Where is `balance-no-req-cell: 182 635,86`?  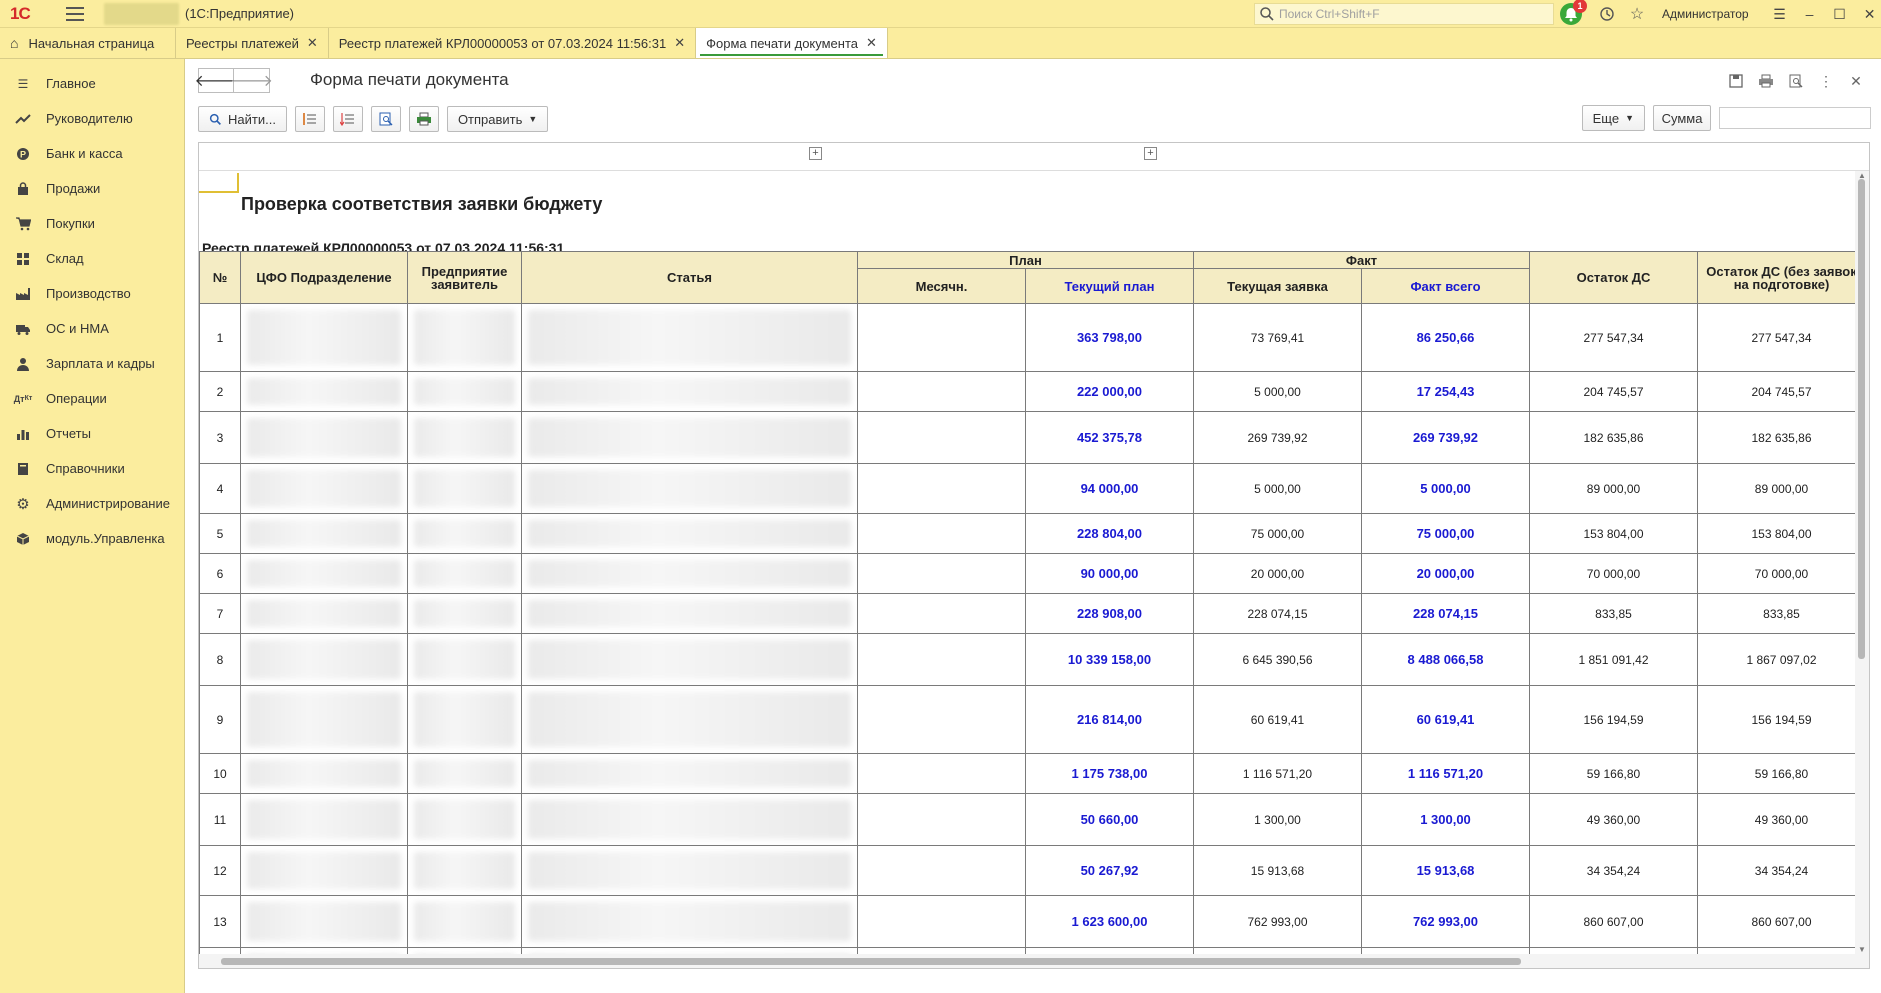 balance-no-req-cell: 182 635,86 is located at coordinates (1781, 437).